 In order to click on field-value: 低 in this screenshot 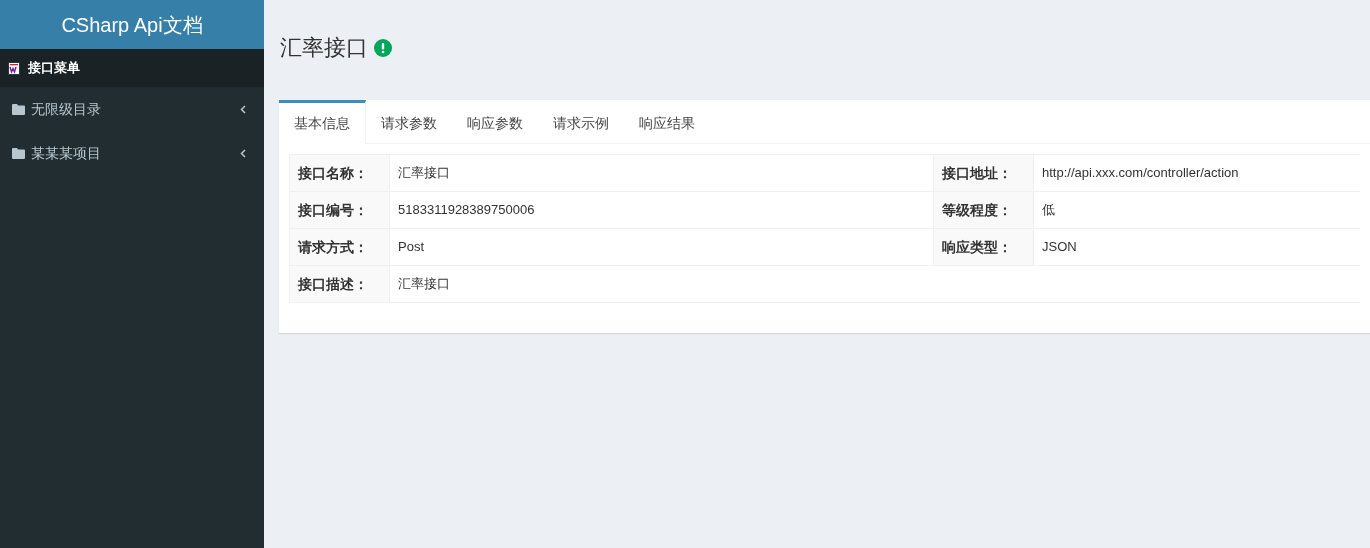, I will do `click(1197, 210)`.